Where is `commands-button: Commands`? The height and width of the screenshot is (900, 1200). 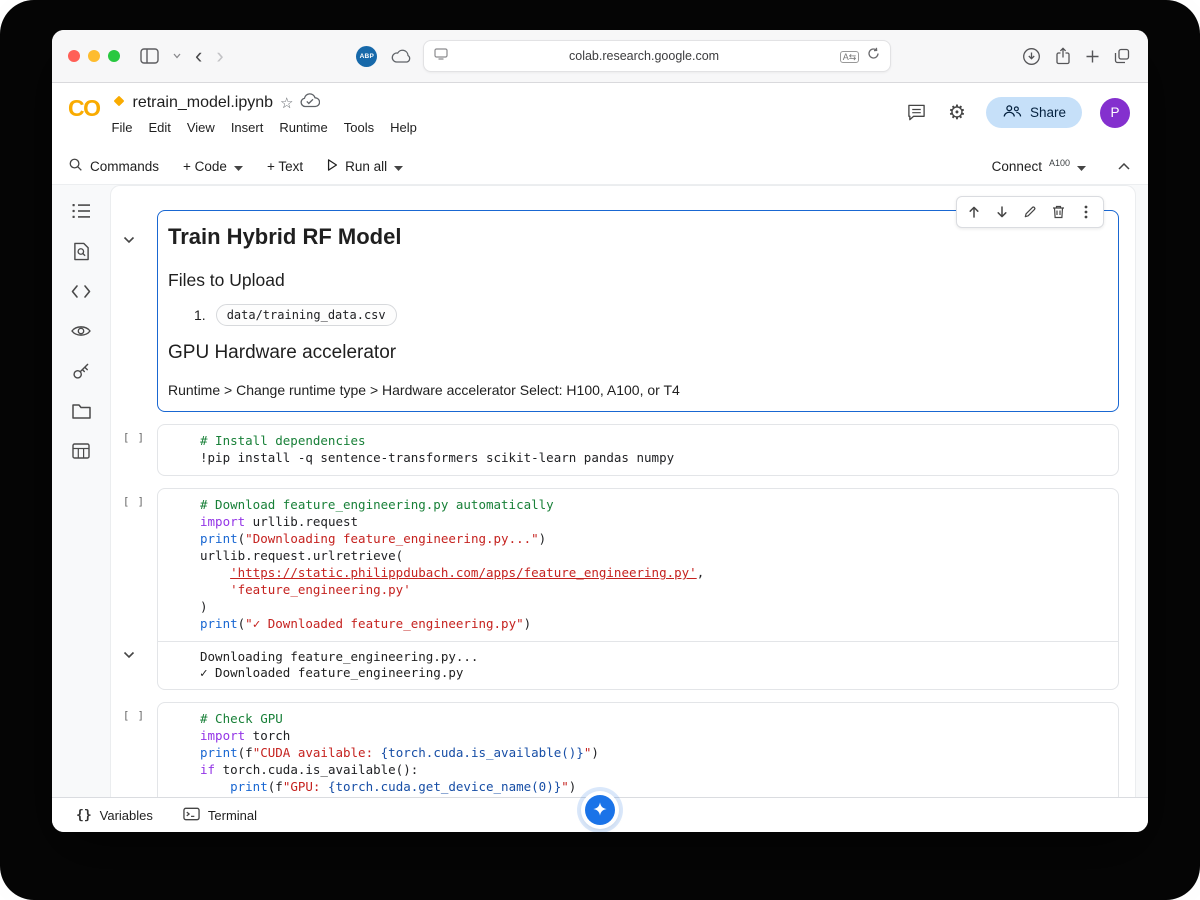 commands-button: Commands is located at coordinates (113, 166).